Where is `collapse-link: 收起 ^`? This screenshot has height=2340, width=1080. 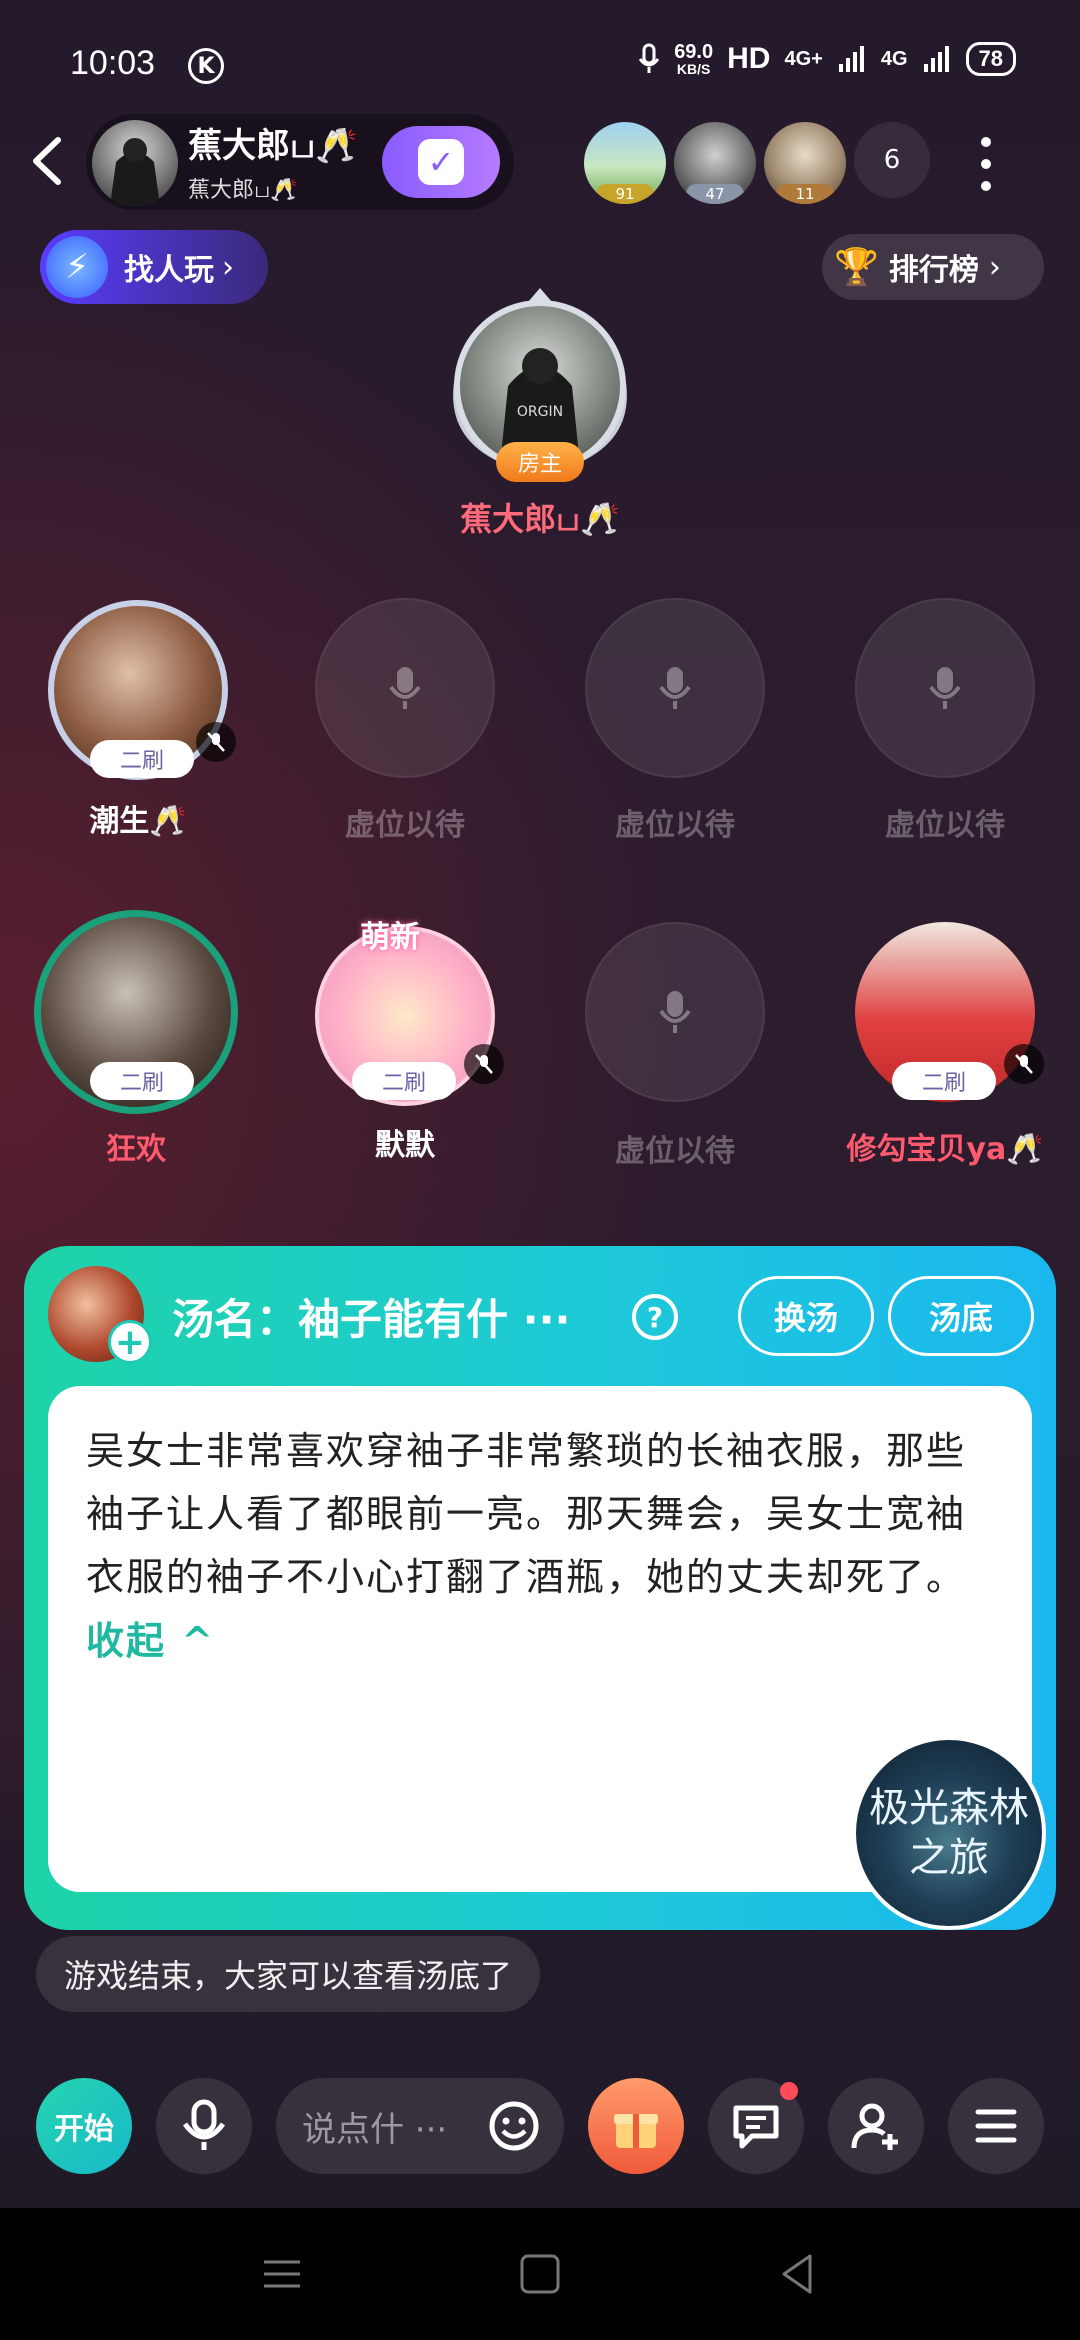
collapse-link: 收起 ^ is located at coordinates (150, 1640).